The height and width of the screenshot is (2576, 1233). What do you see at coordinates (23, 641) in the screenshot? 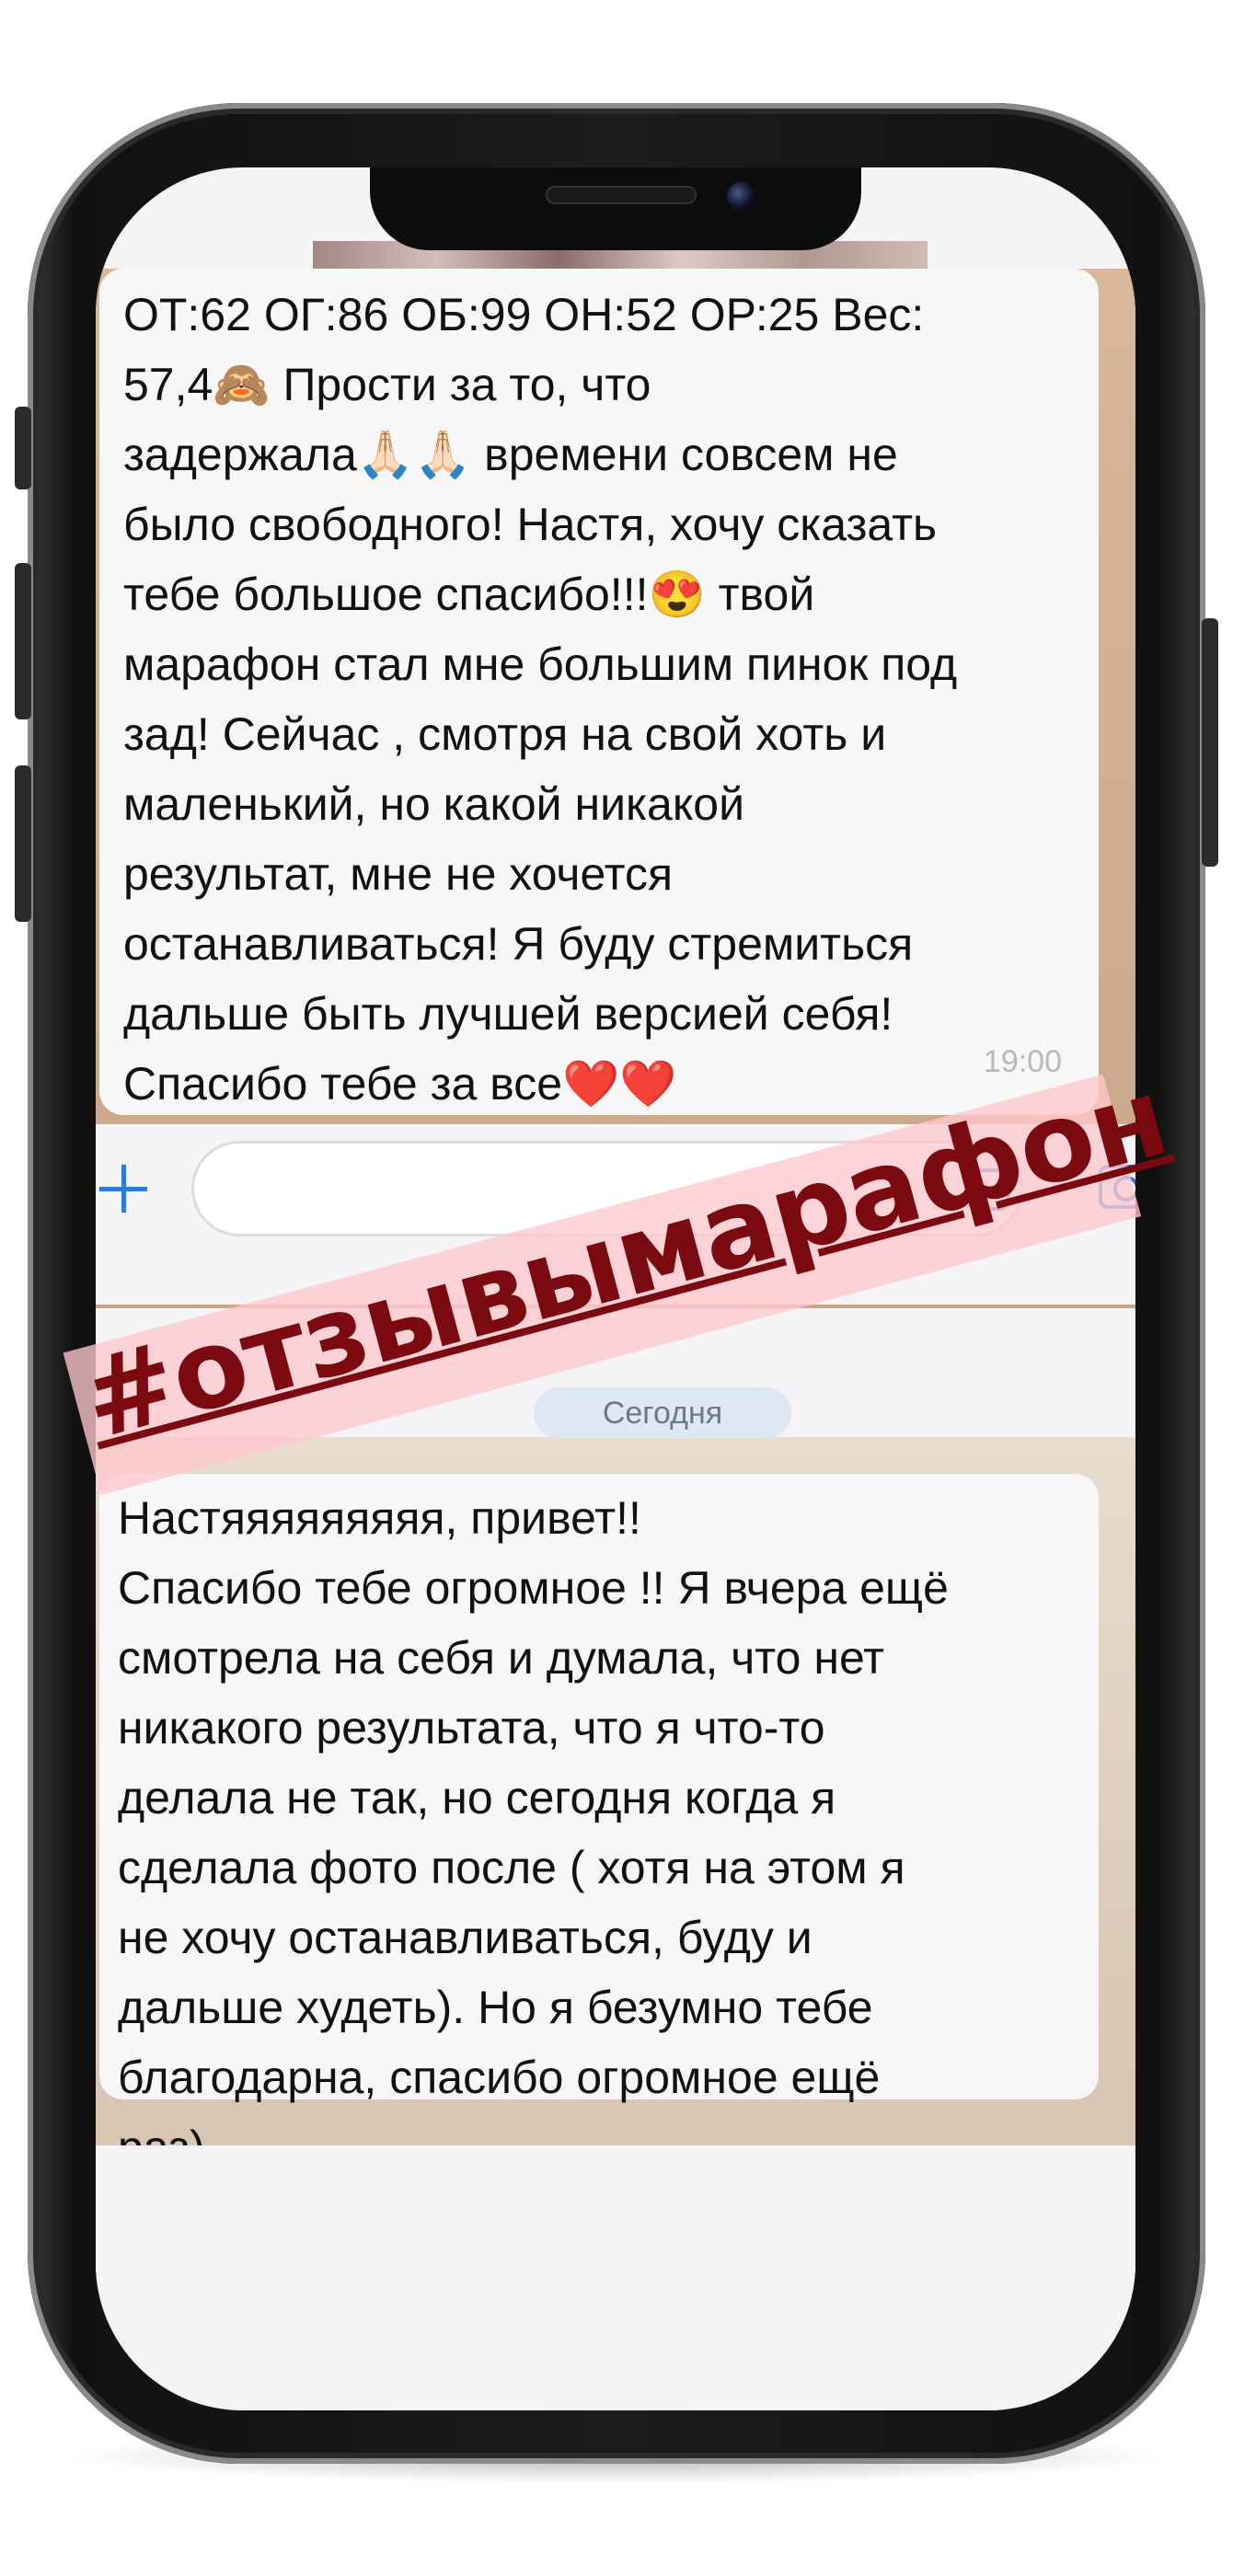
I see `volume-up-button` at bounding box center [23, 641].